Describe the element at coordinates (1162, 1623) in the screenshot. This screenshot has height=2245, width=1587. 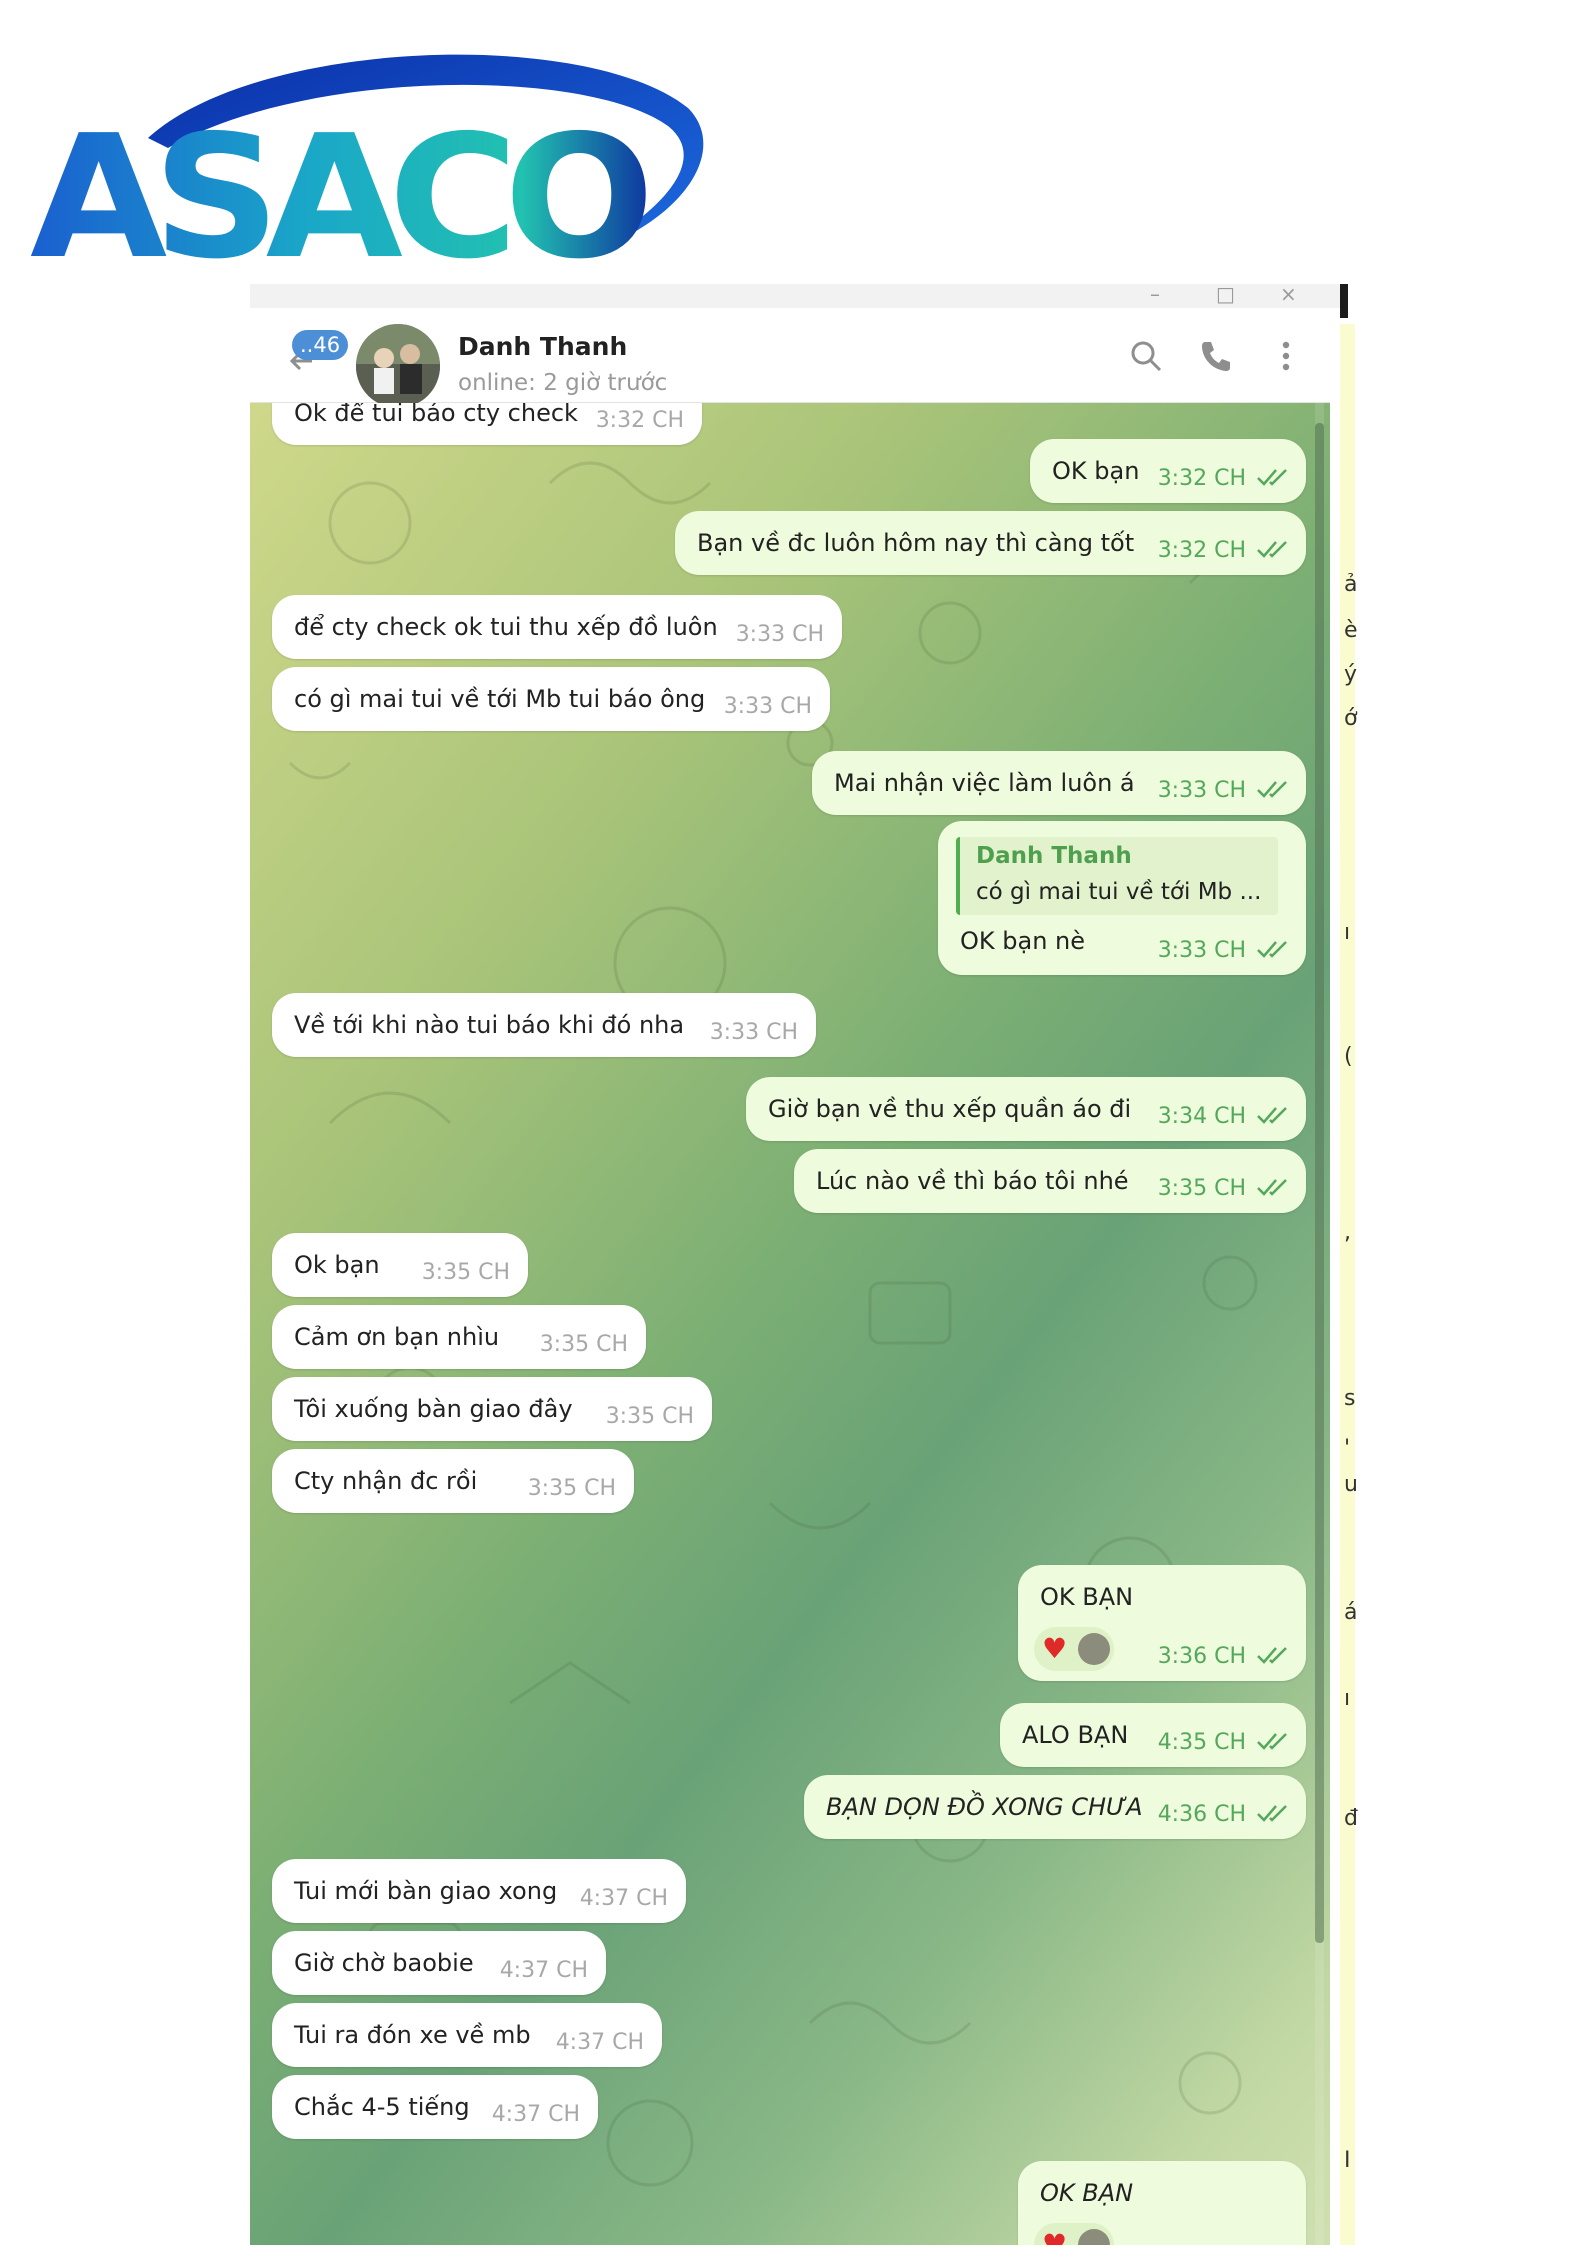
I see `message-outgoing: OK BẠN ♥ 3:36 CH` at that location.